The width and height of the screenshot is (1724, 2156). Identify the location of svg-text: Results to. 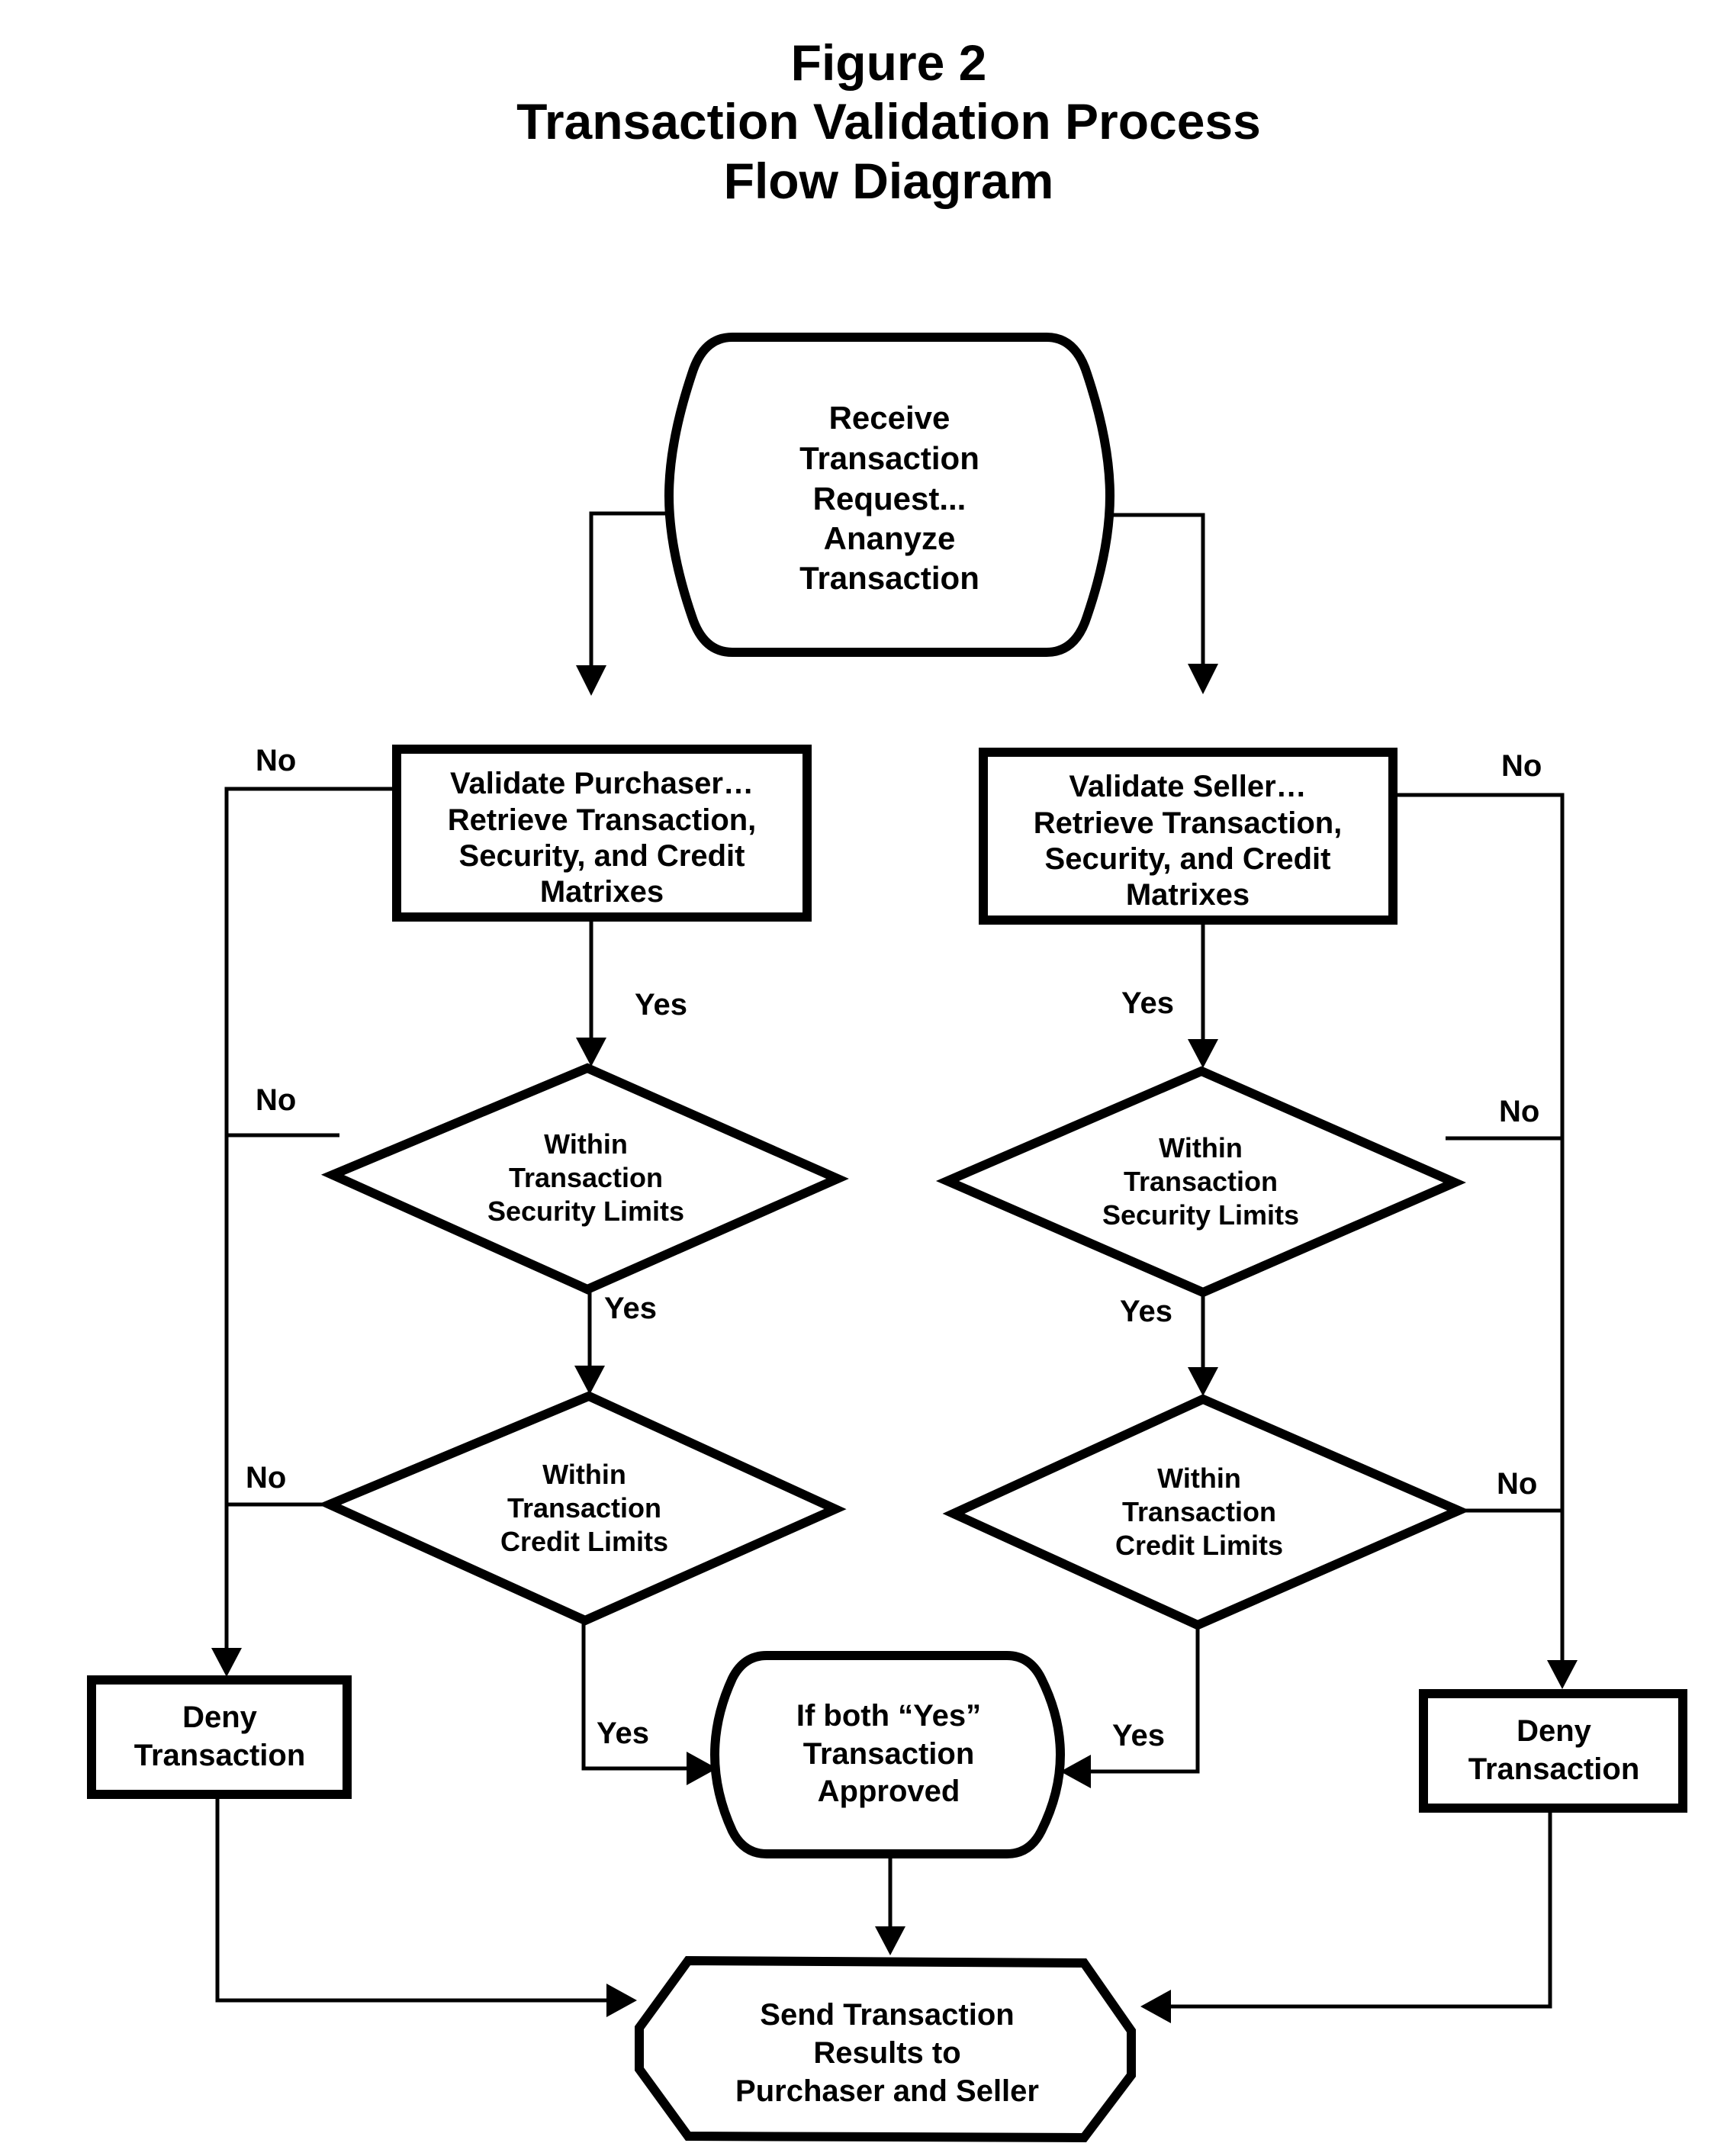
(886, 2053).